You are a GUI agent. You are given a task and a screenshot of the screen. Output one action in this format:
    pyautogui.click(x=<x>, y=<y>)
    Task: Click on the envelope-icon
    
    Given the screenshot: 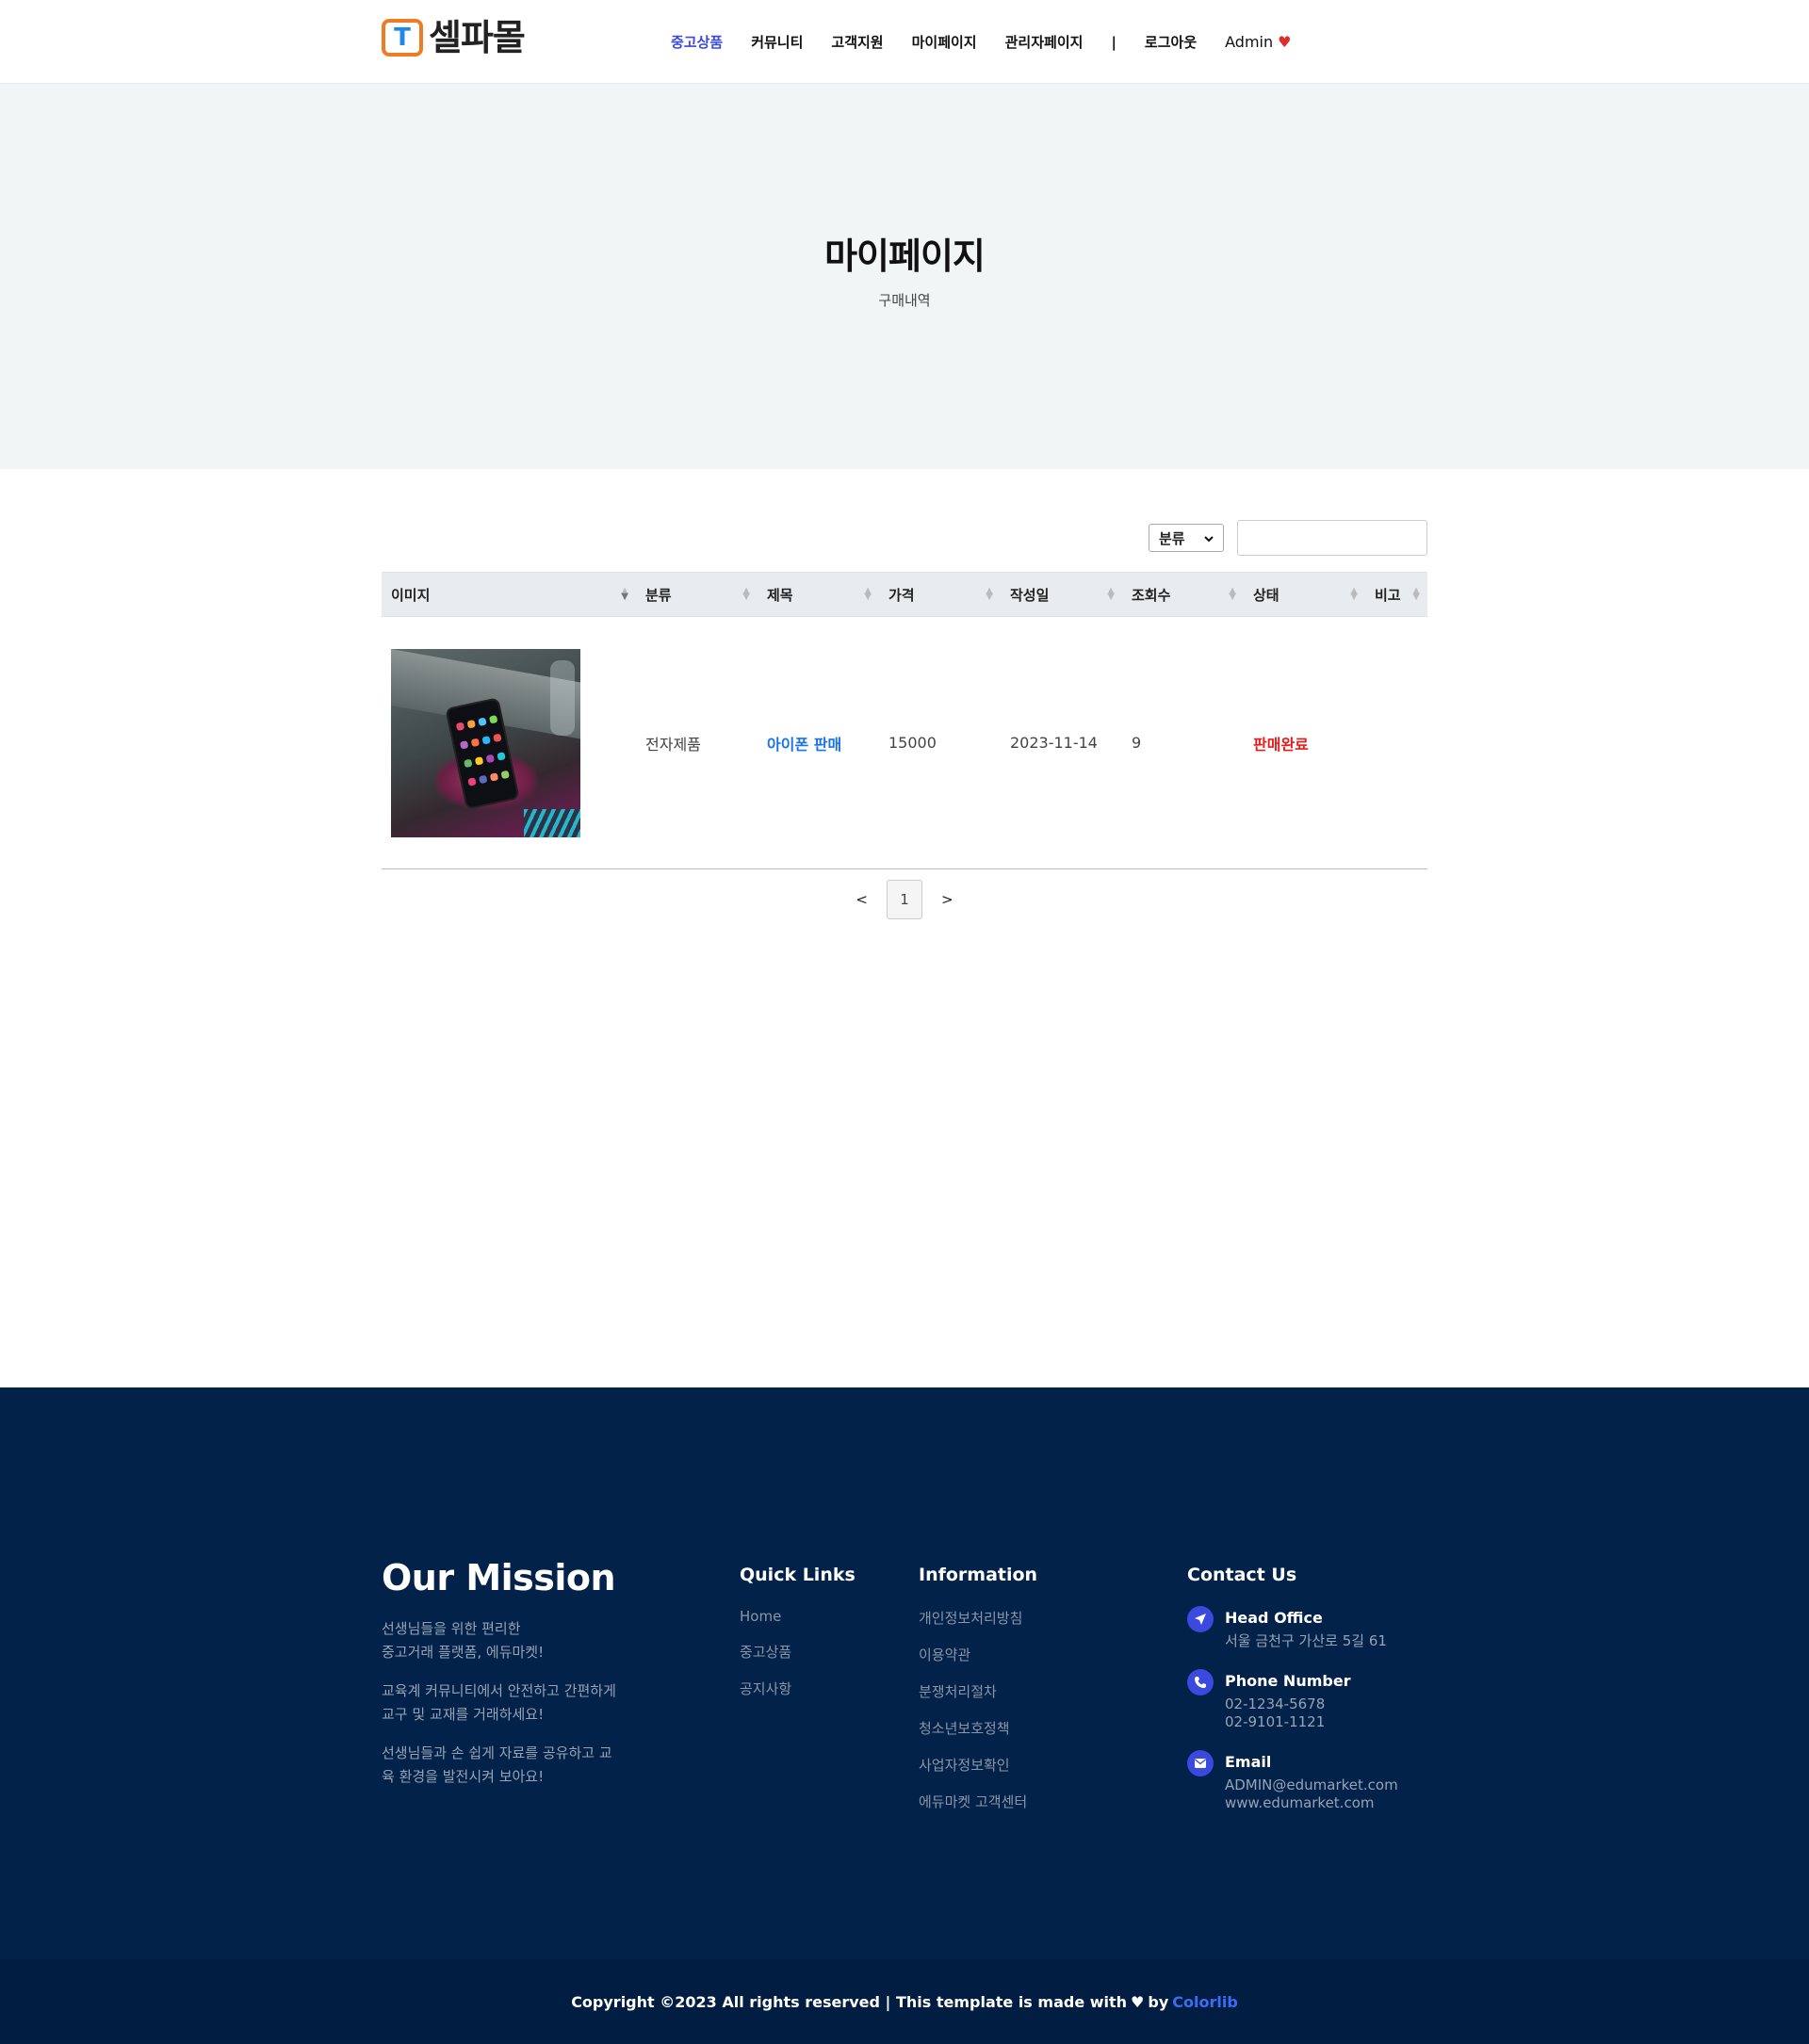 What is the action you would take?
    pyautogui.click(x=1200, y=1763)
    